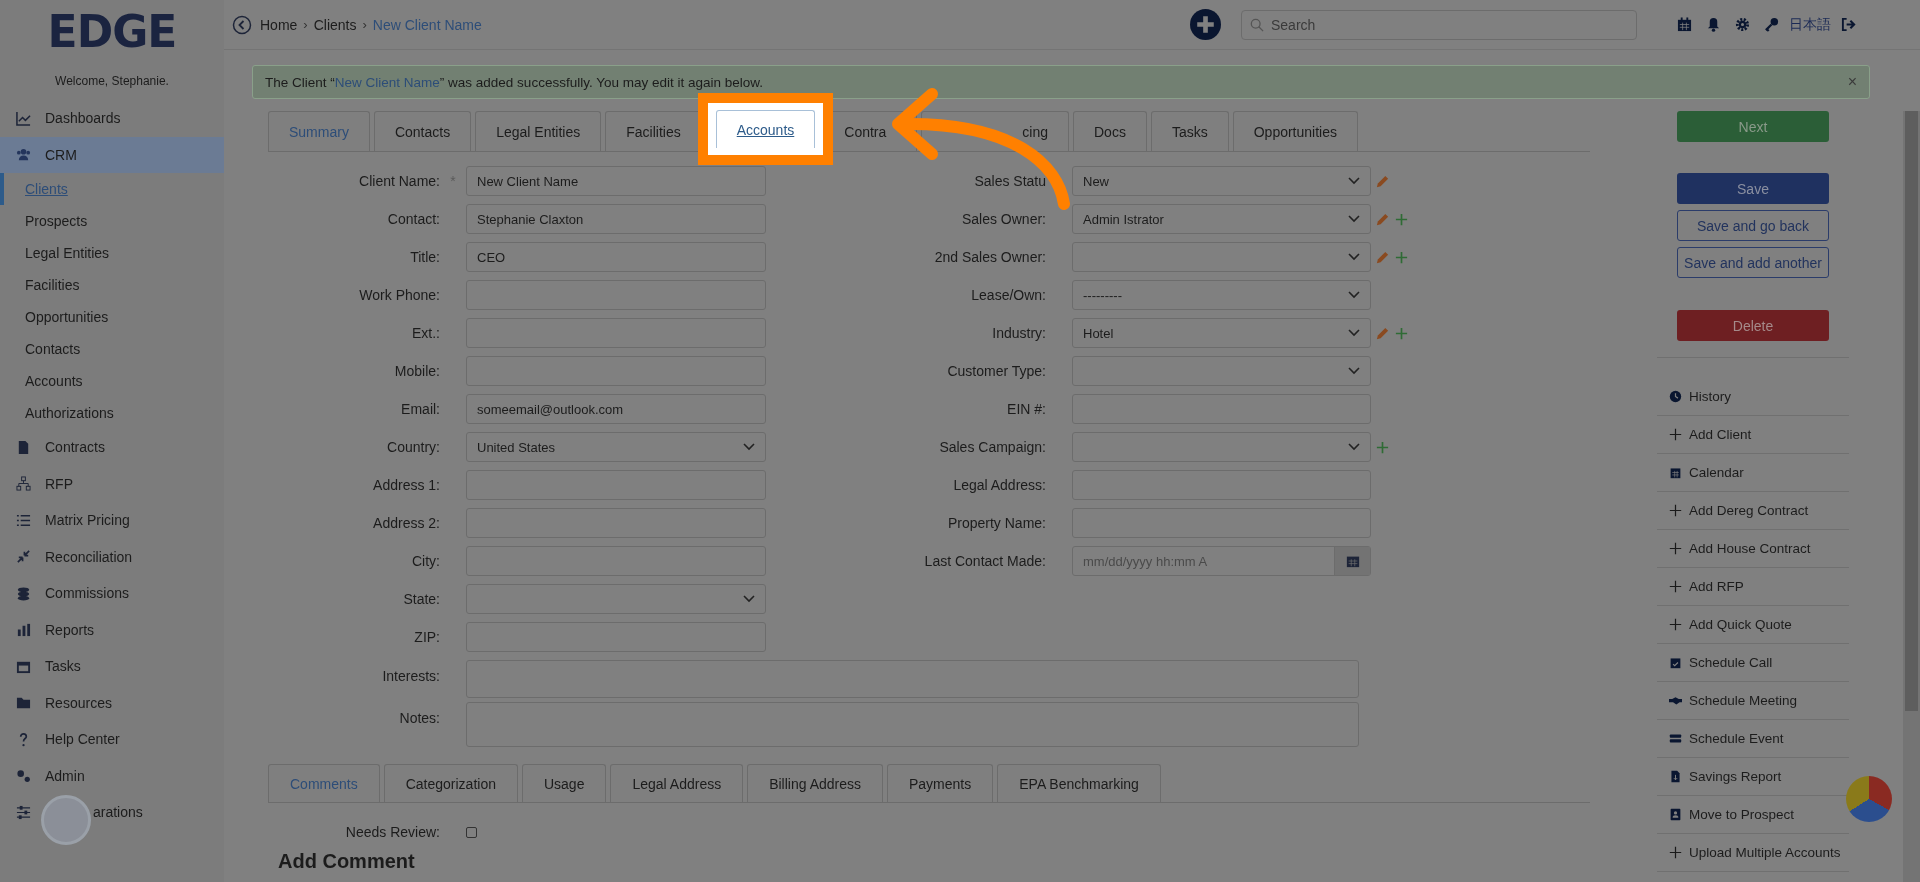  Describe the element at coordinates (1205, 24) in the screenshot. I see `add-circle-icon` at that location.